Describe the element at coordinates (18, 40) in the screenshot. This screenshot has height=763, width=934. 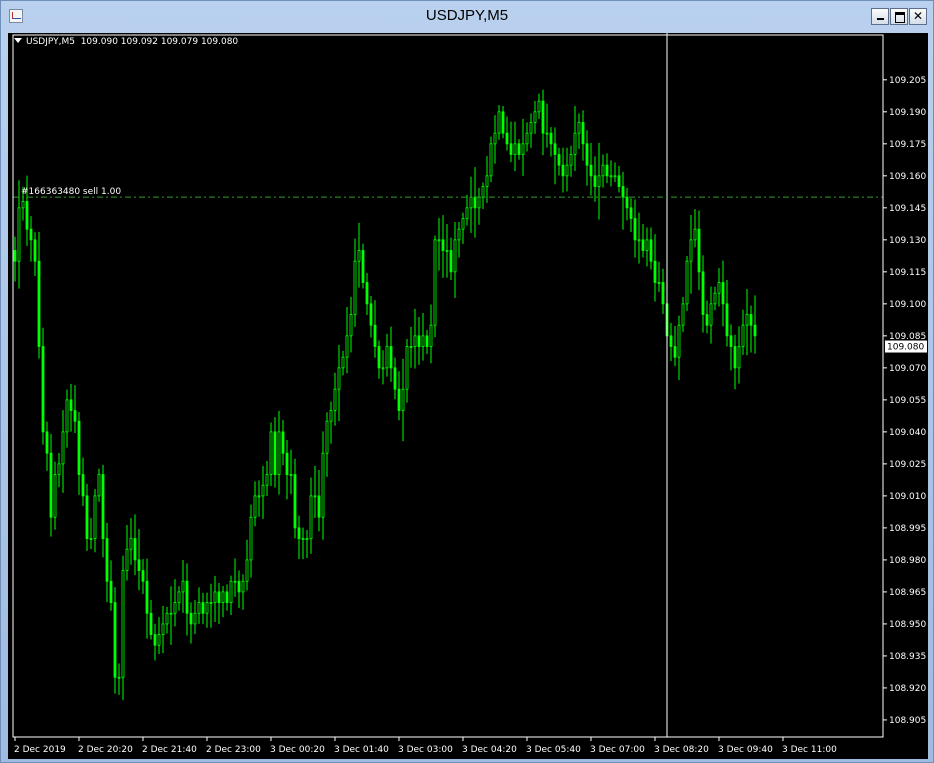
I see `dropdown-triangle-icon` at that location.